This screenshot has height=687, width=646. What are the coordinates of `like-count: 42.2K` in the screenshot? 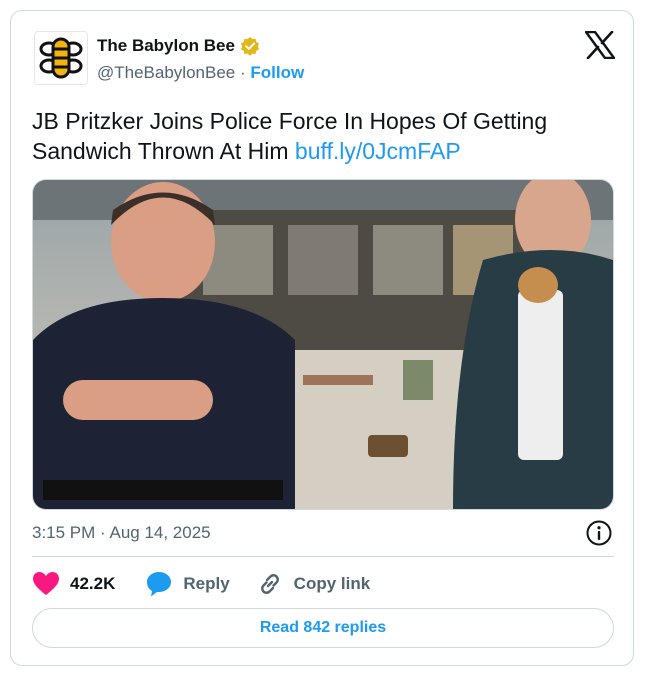 It's located at (93, 583).